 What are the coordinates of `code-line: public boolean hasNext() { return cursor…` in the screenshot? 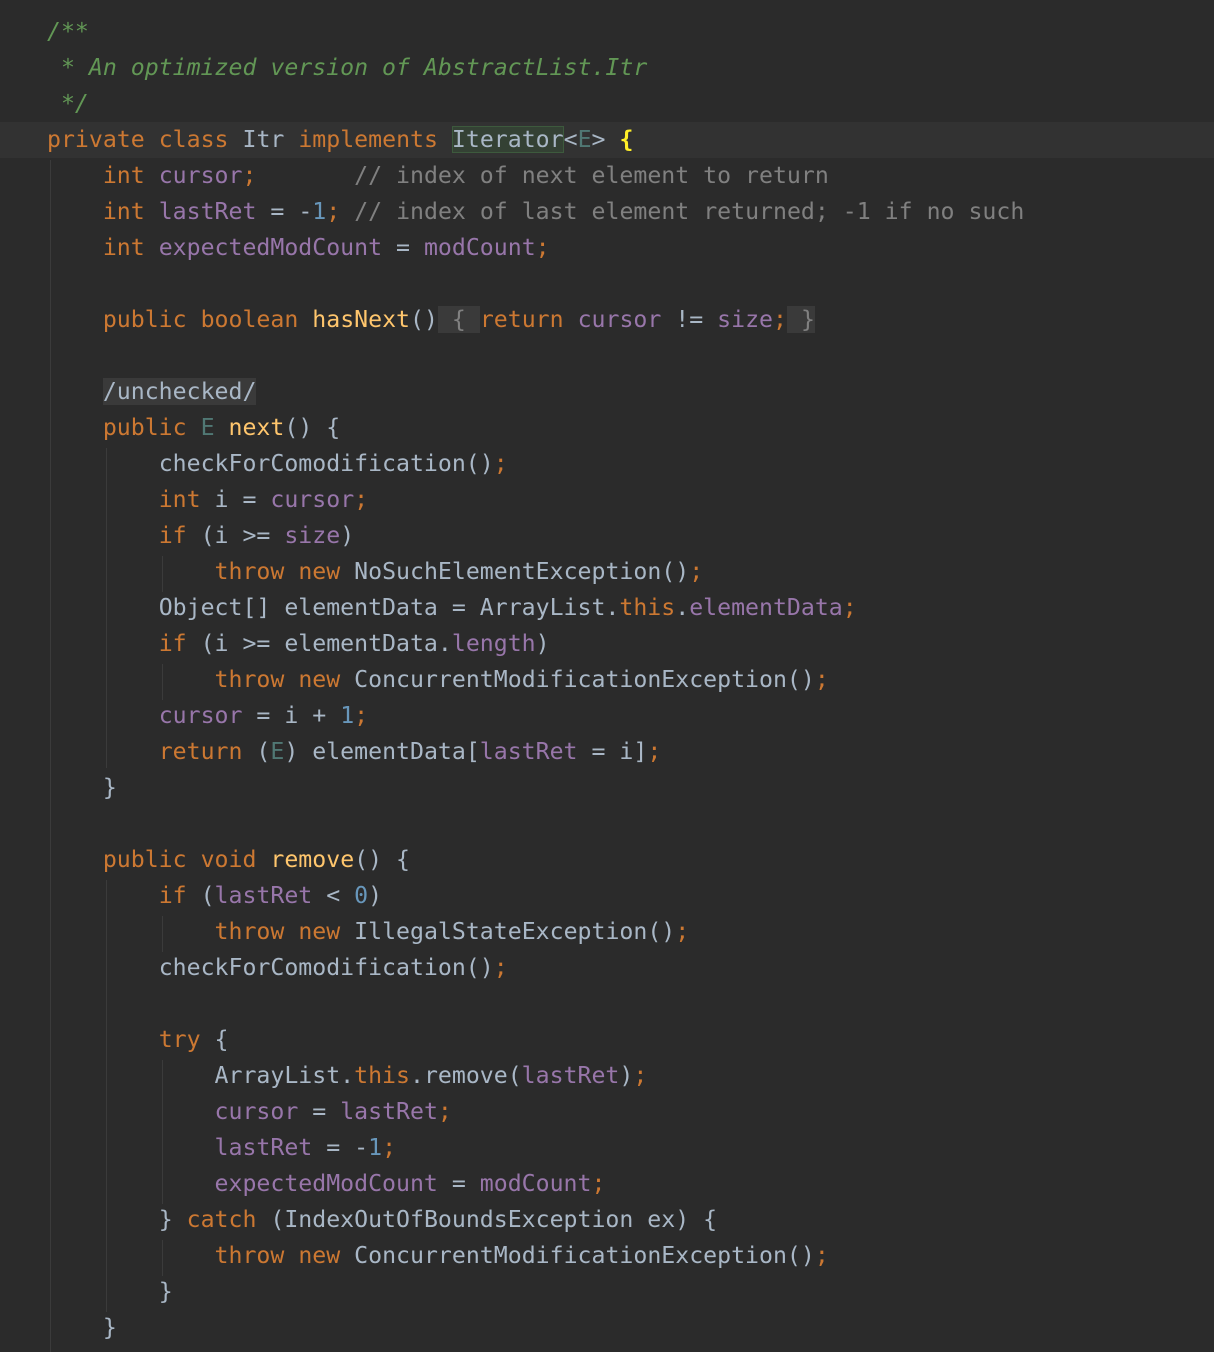 It's located at (607, 320).